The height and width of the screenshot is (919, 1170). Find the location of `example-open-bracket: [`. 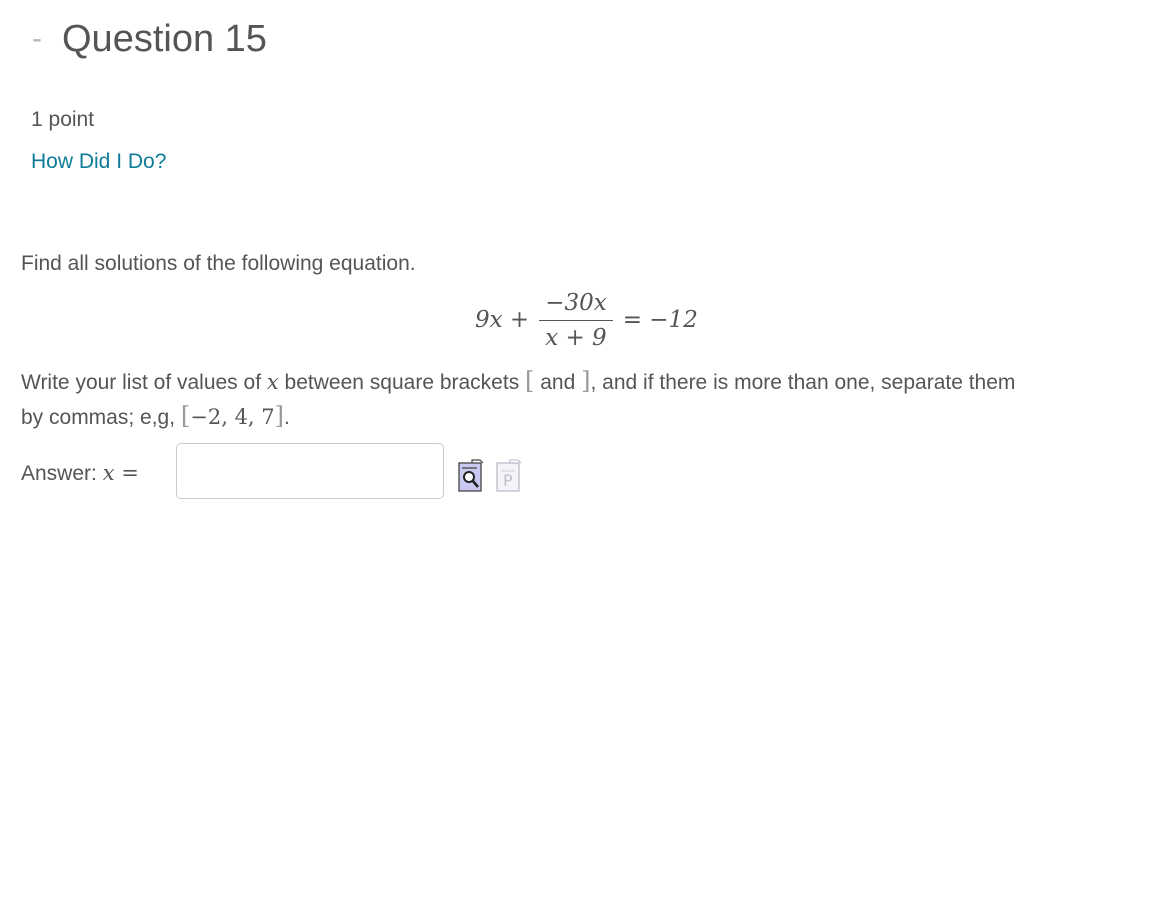

example-open-bracket: [ is located at coordinates (185, 416).